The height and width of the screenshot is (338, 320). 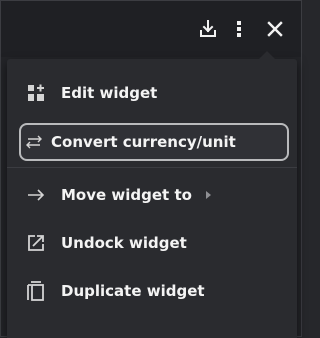 What do you see at coordinates (275, 29) in the screenshot?
I see `close-icon` at bounding box center [275, 29].